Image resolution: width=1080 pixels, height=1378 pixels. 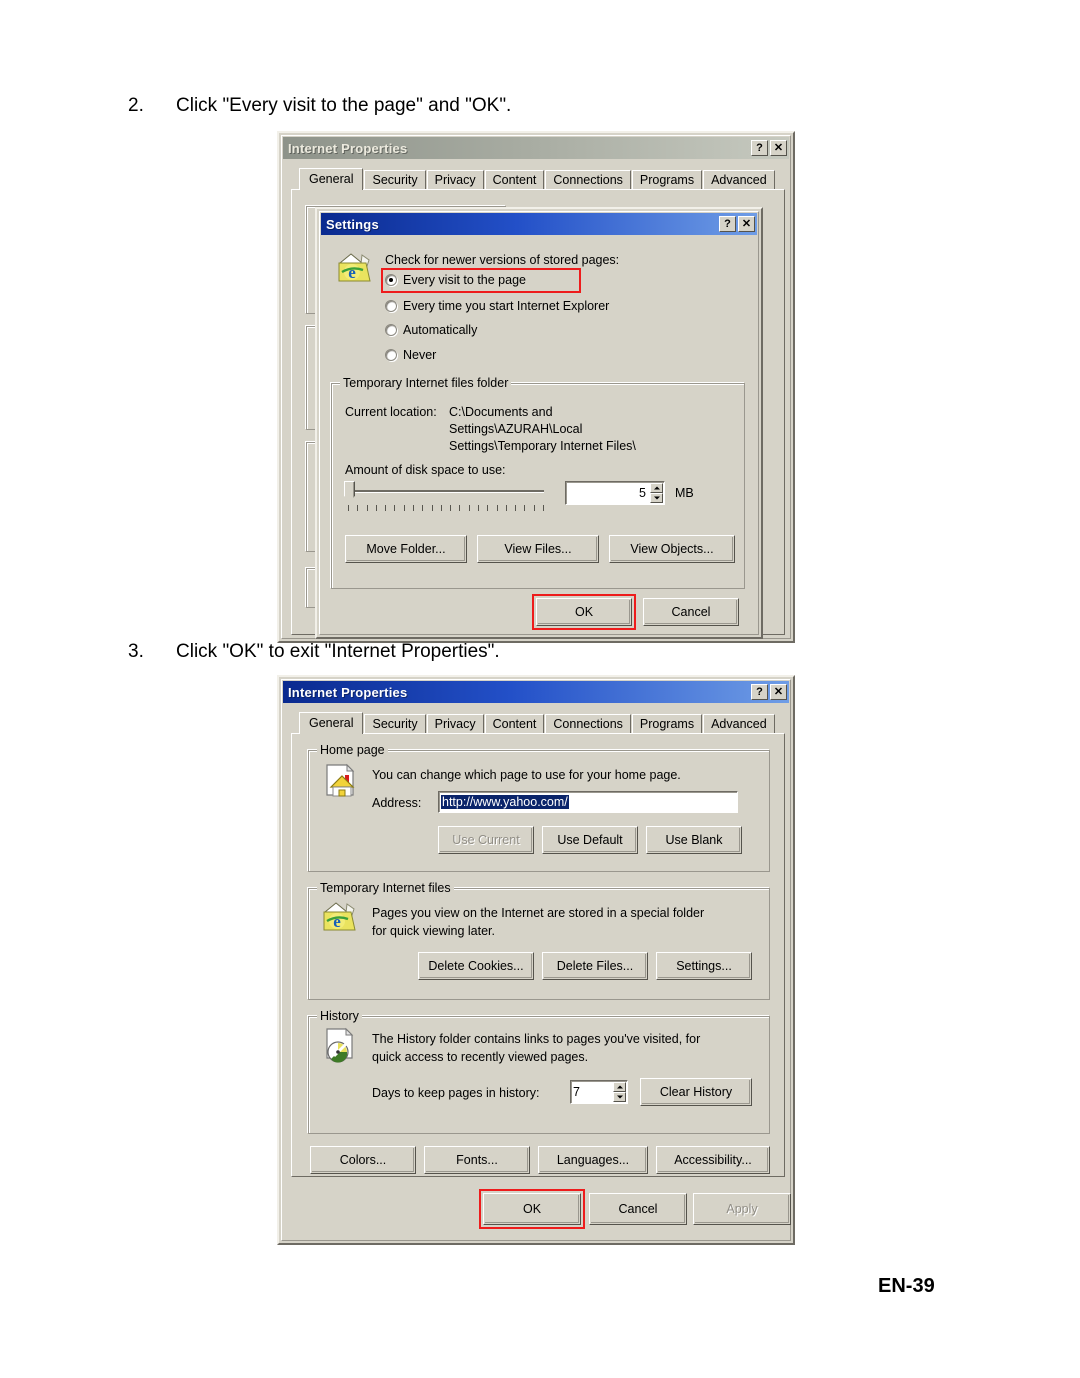 What do you see at coordinates (391, 412) in the screenshot?
I see `current-location-label: Current location:` at bounding box center [391, 412].